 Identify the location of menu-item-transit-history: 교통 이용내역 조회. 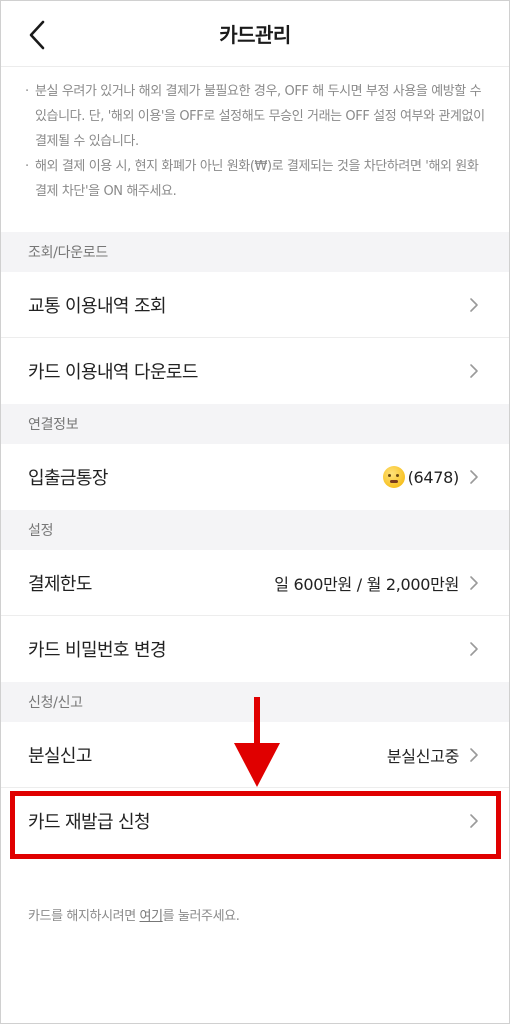
(255, 305).